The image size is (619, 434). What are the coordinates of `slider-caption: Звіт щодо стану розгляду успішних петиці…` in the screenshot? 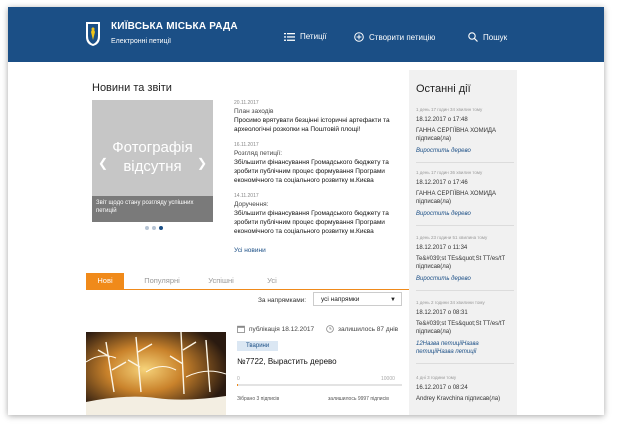 It's located at (152, 209).